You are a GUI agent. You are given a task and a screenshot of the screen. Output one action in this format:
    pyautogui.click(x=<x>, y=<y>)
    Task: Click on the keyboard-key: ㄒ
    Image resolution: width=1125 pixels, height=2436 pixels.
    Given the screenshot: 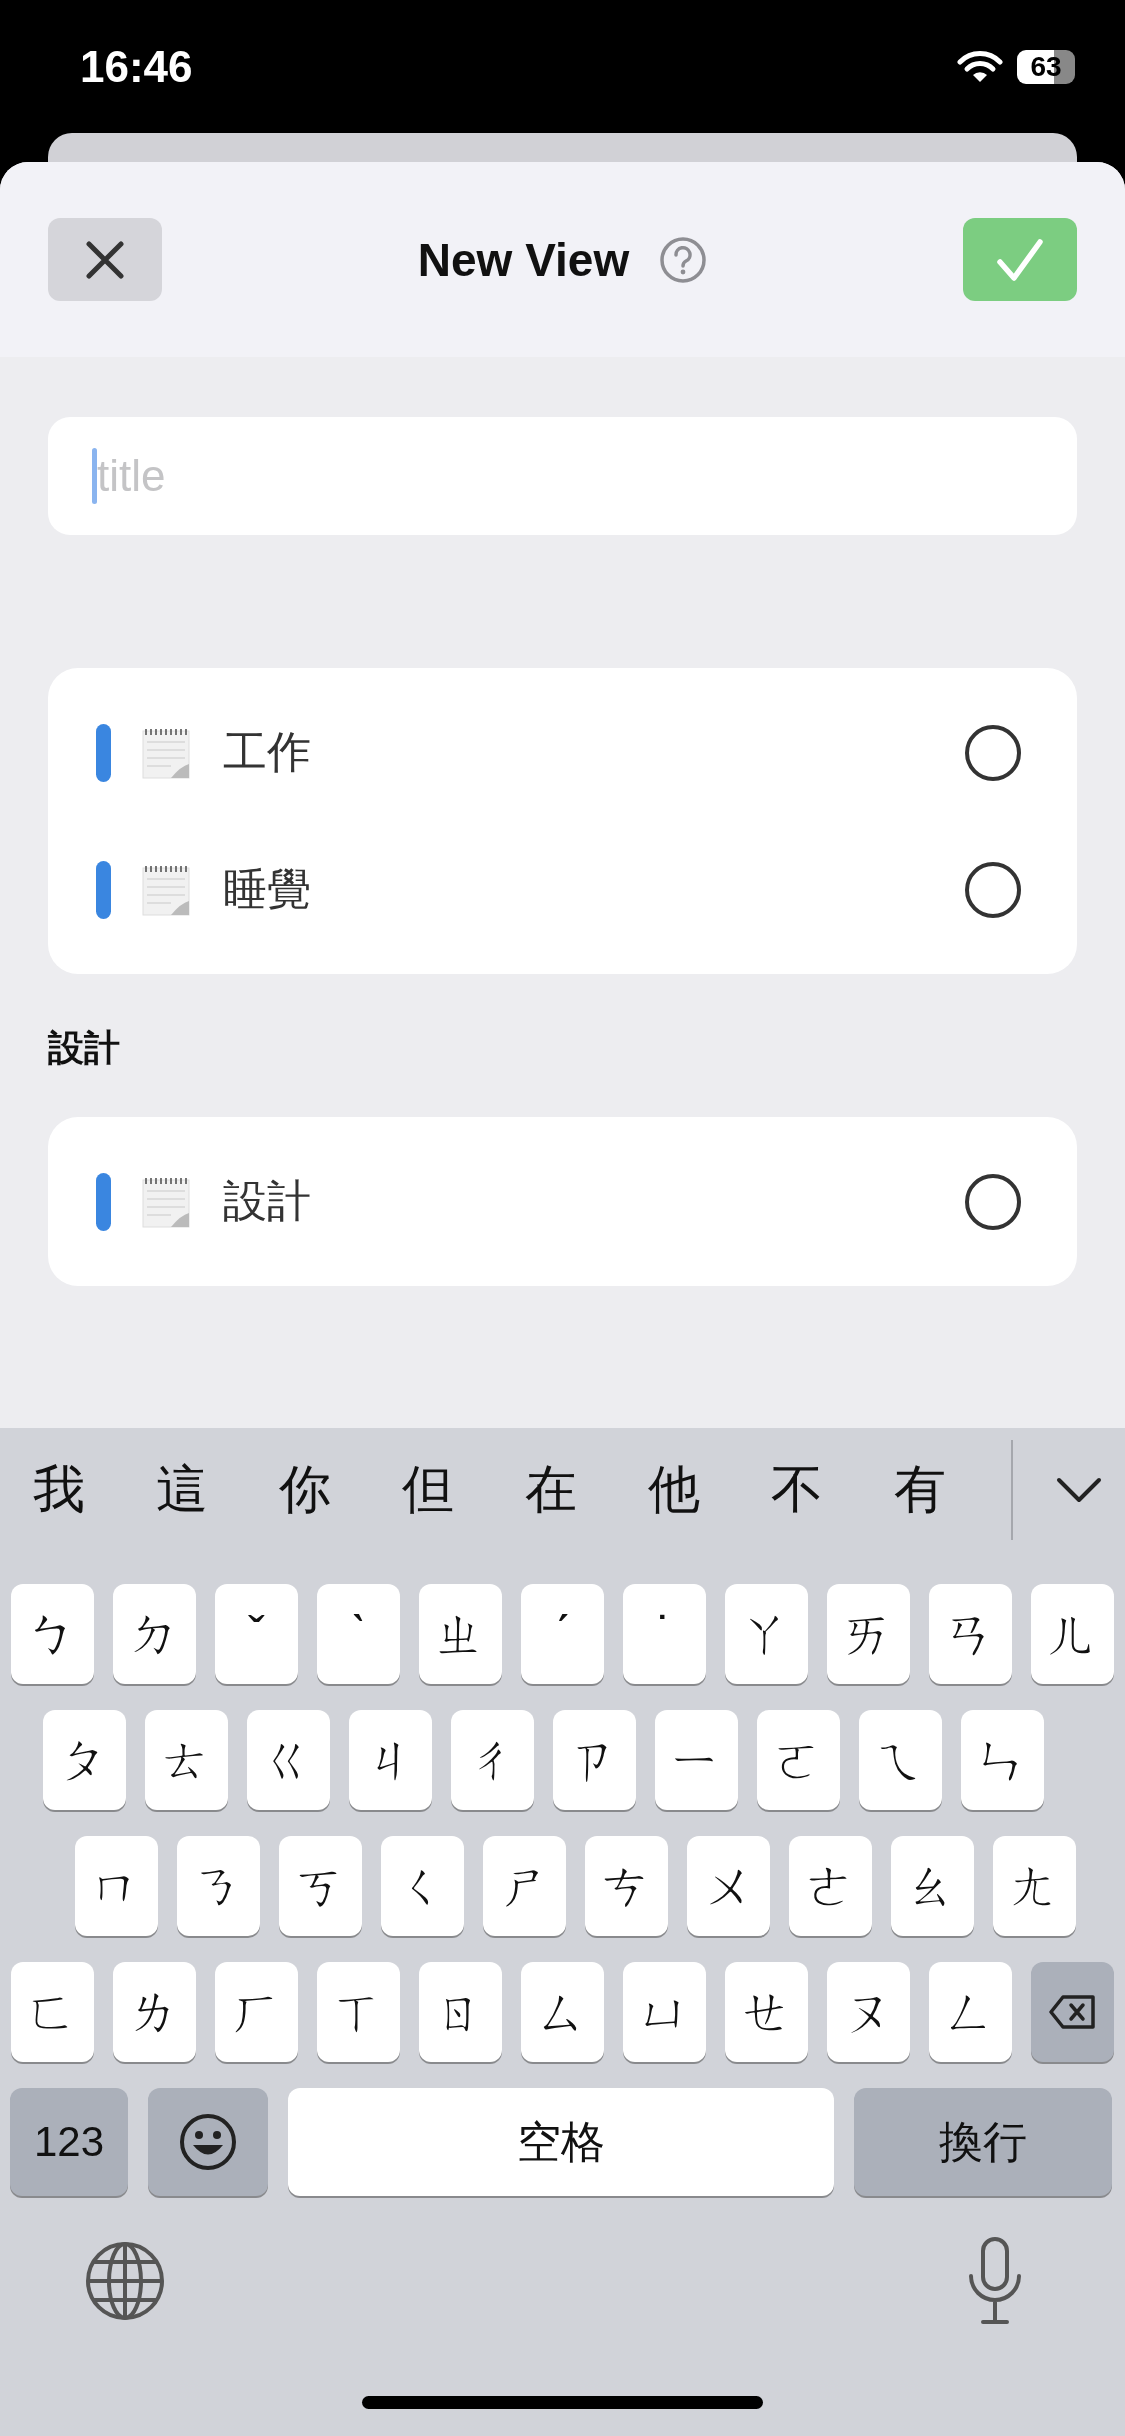 What is the action you would take?
    pyautogui.click(x=358, y=2012)
    